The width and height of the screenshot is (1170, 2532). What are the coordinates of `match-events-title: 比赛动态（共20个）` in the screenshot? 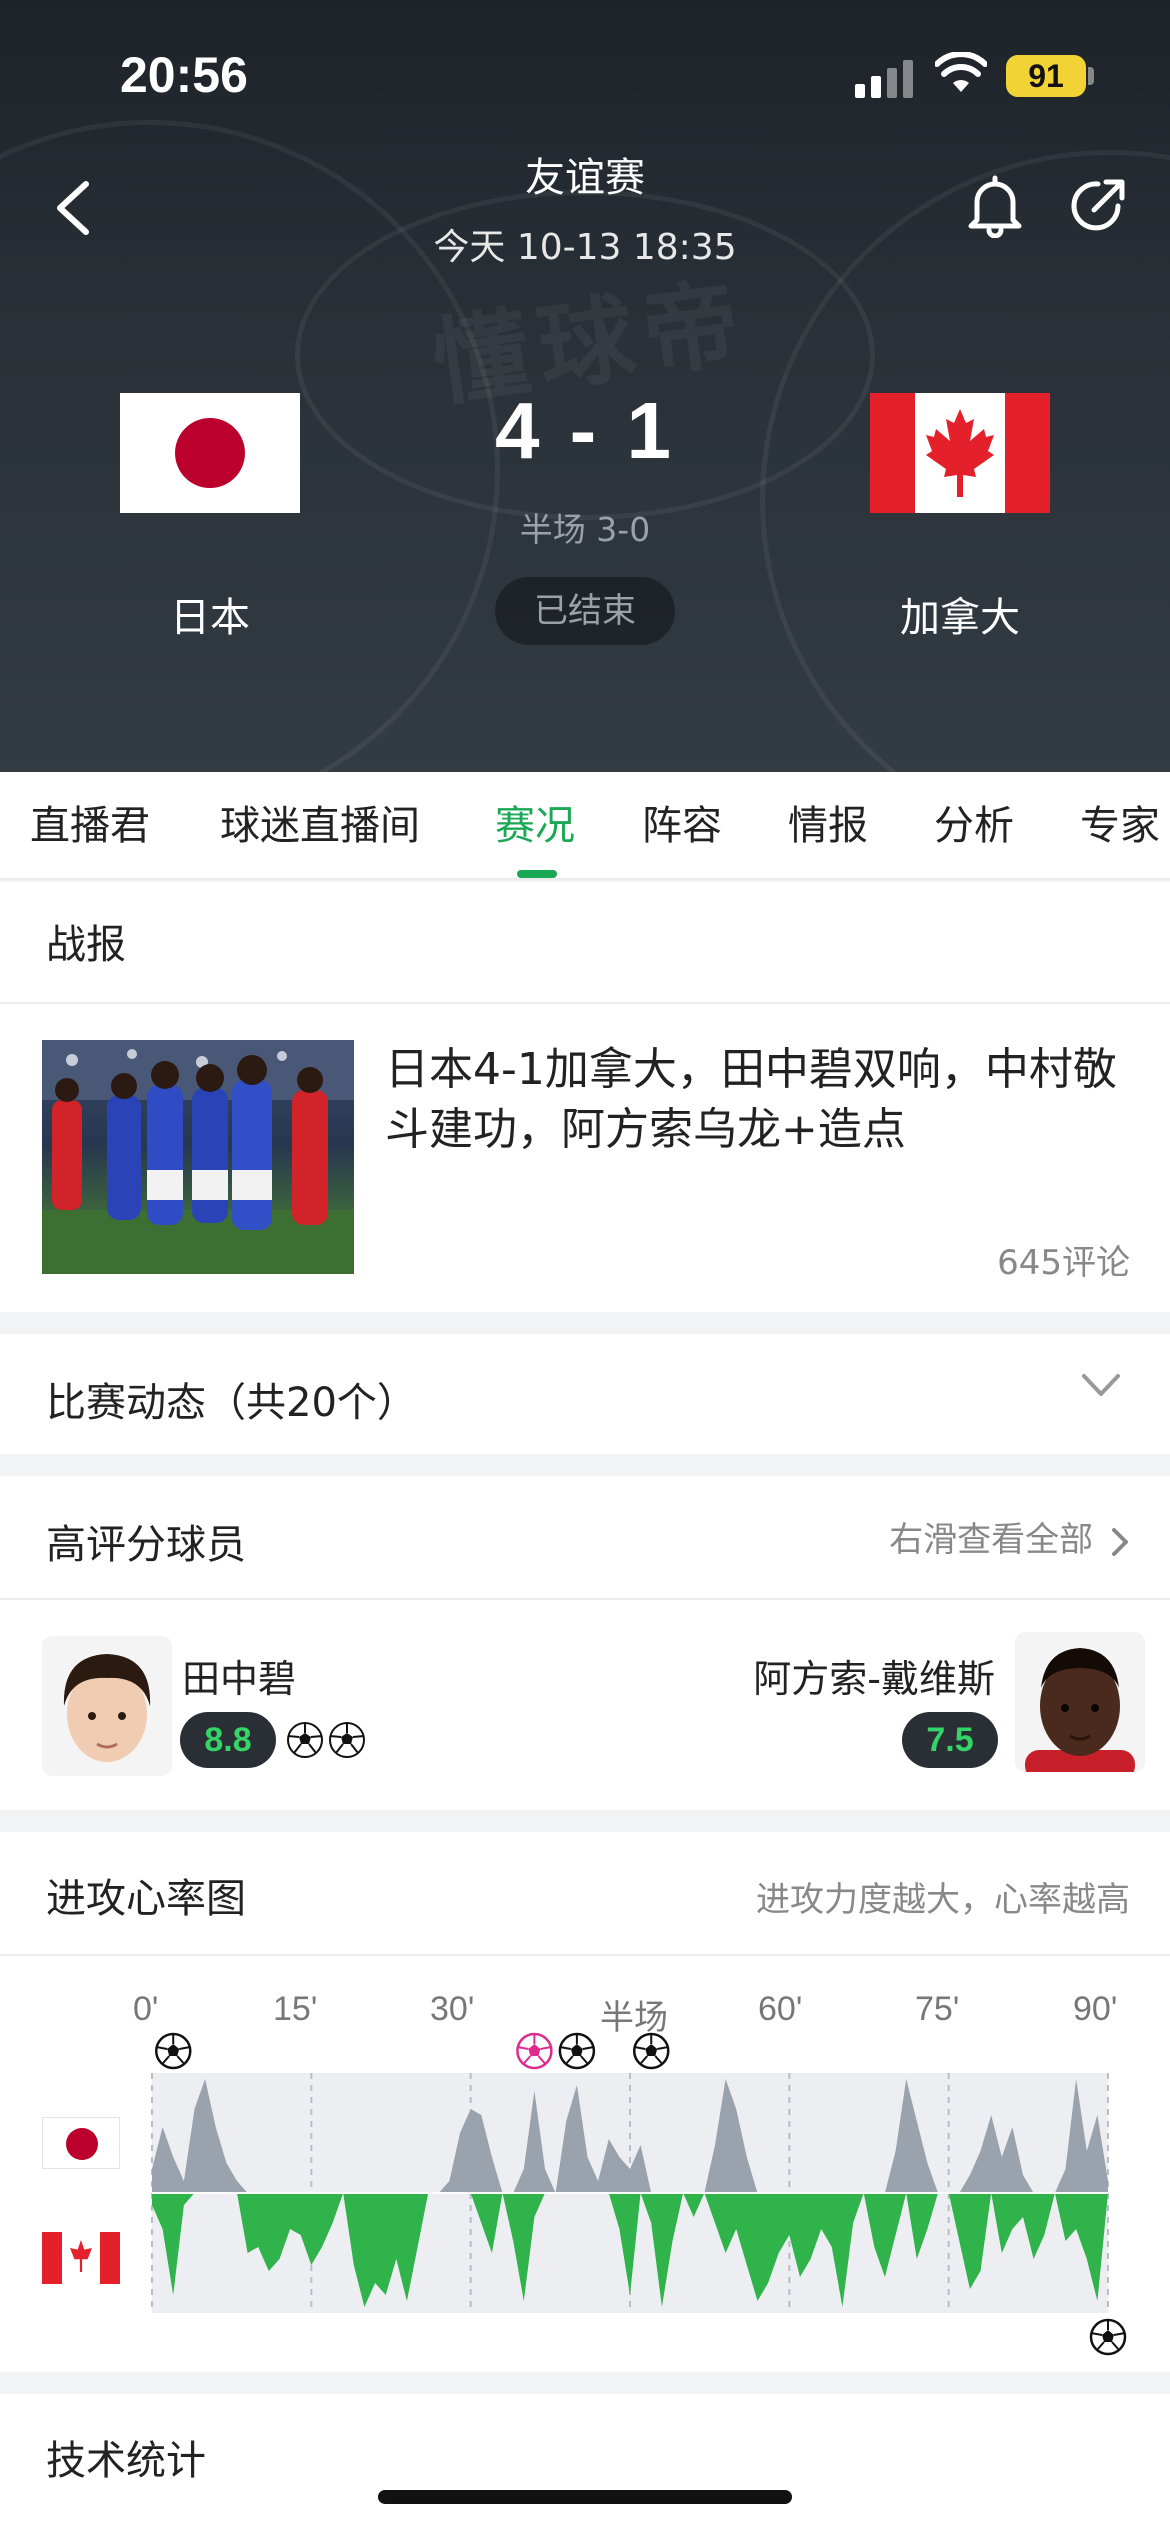 It's located at (231, 1399).